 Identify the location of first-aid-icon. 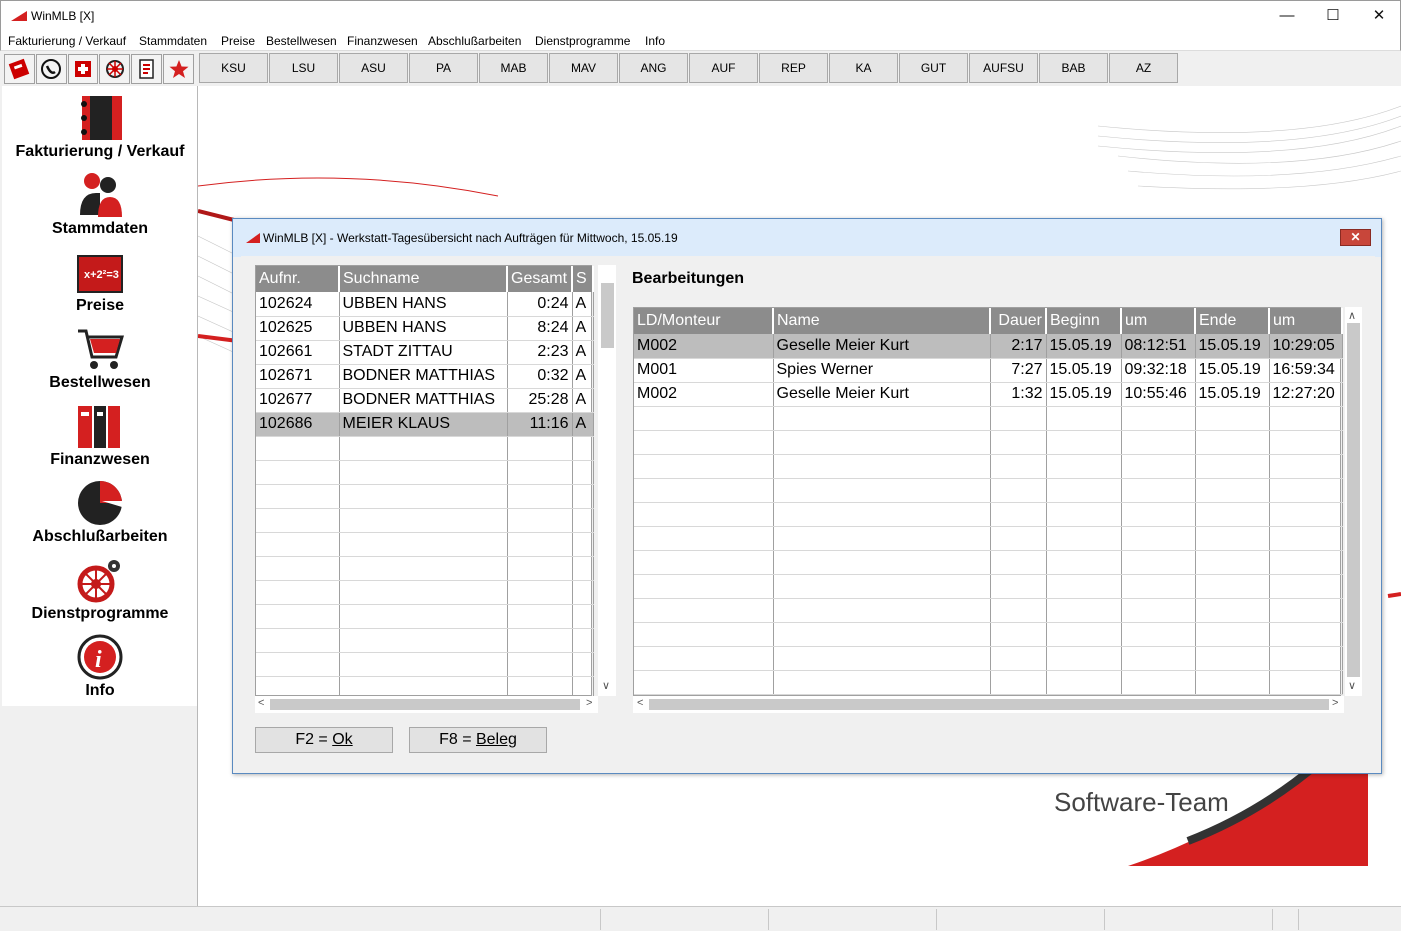
(83, 69).